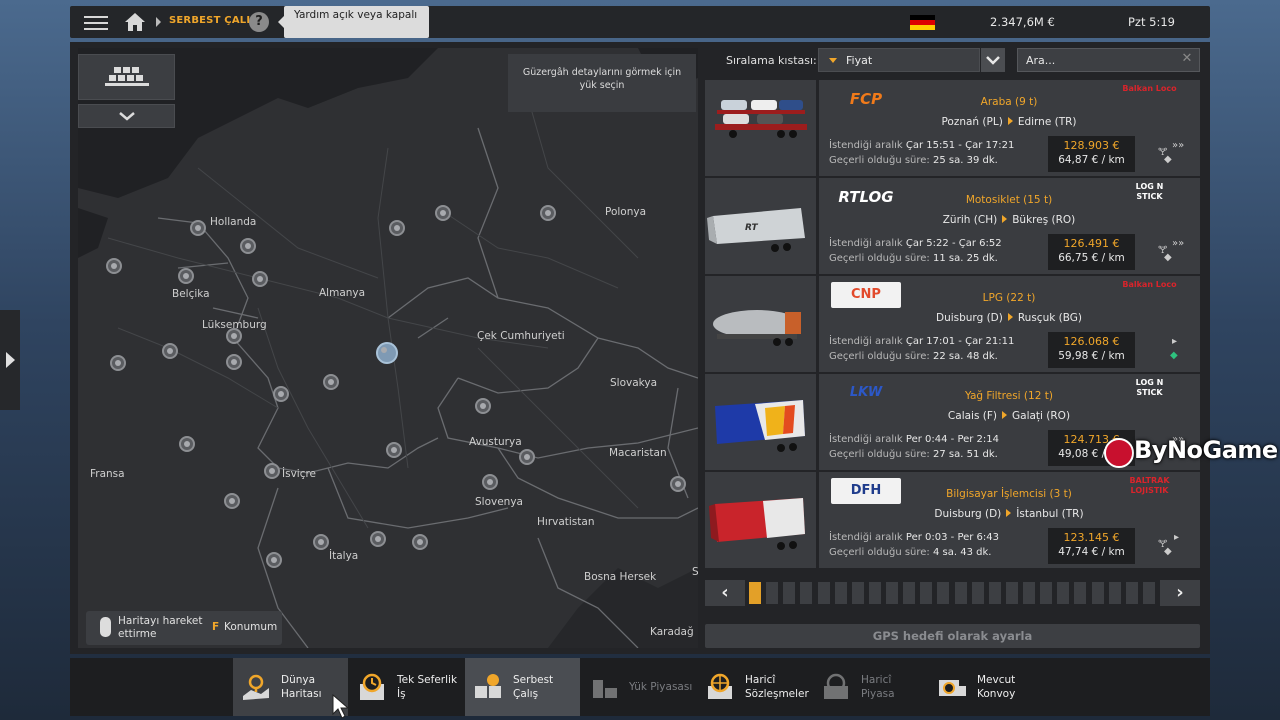 This screenshot has width=1280, height=720. Describe the element at coordinates (1050, 318) in the screenshot. I see `destination-city: Rusçuk (BG)` at that location.